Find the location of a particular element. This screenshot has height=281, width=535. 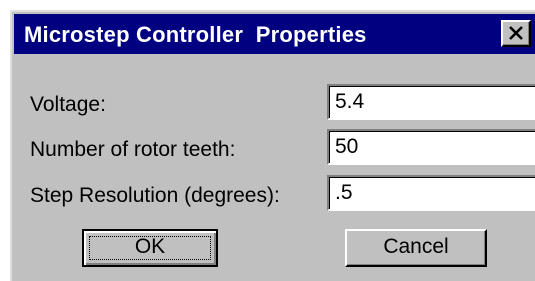

voltage-value: 5.4 is located at coordinates (350, 101).